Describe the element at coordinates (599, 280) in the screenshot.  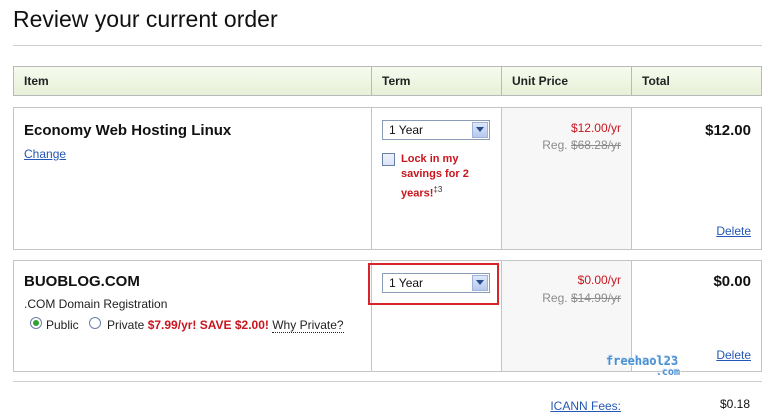
I see `unit-price: $0.00/yr` at that location.